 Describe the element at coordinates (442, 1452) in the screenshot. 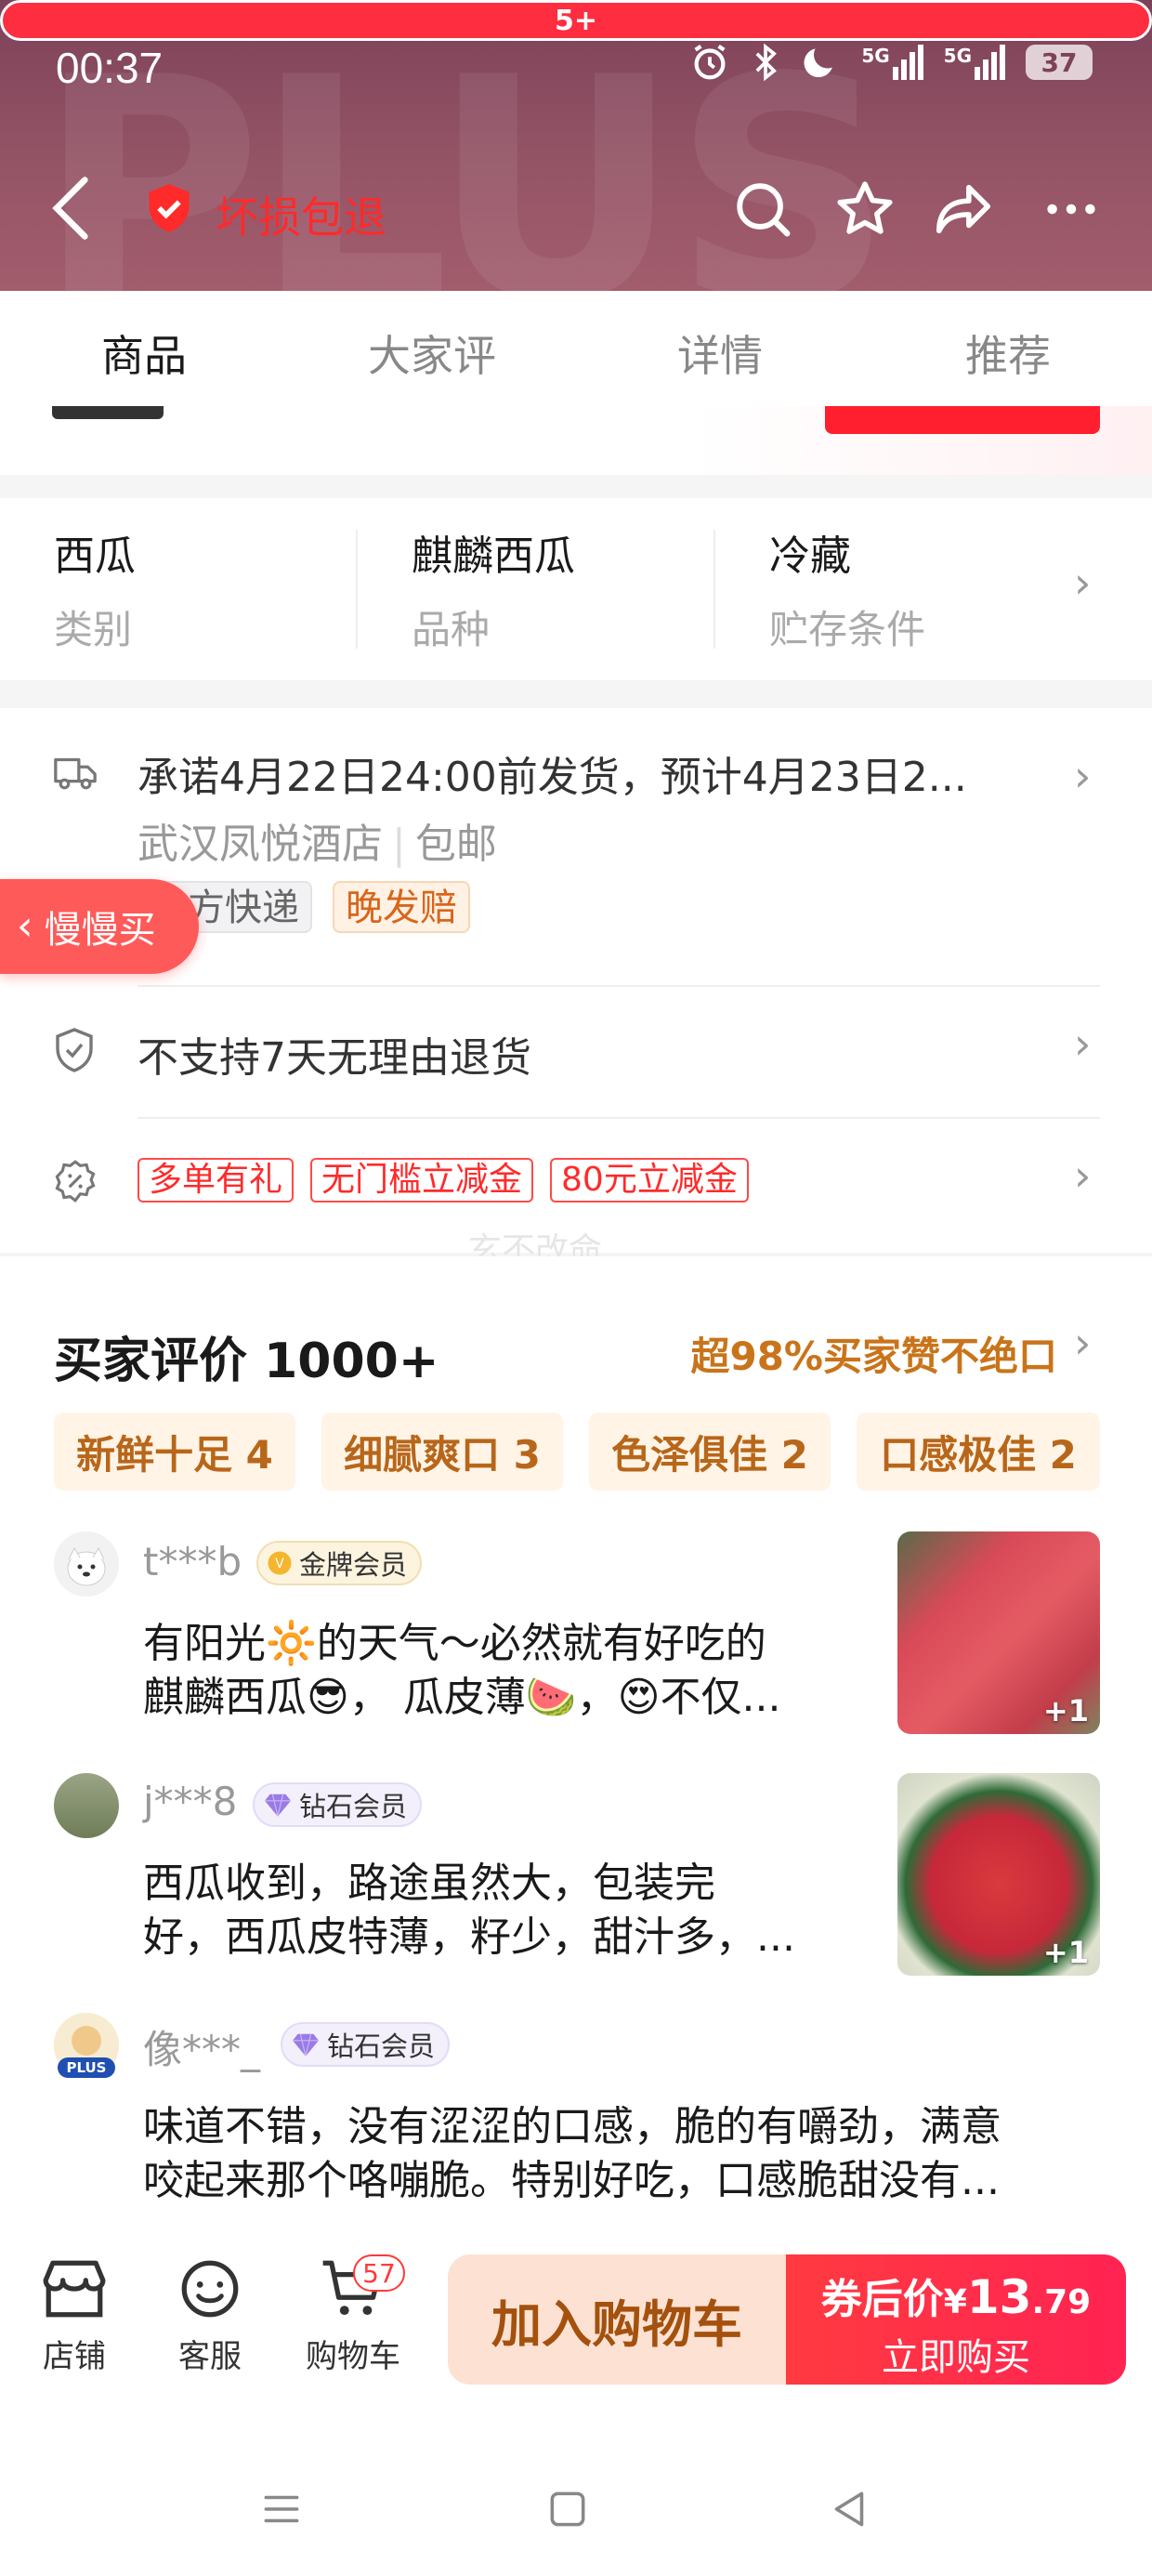

I see `review-tag: 细腻爽口 3` at that location.